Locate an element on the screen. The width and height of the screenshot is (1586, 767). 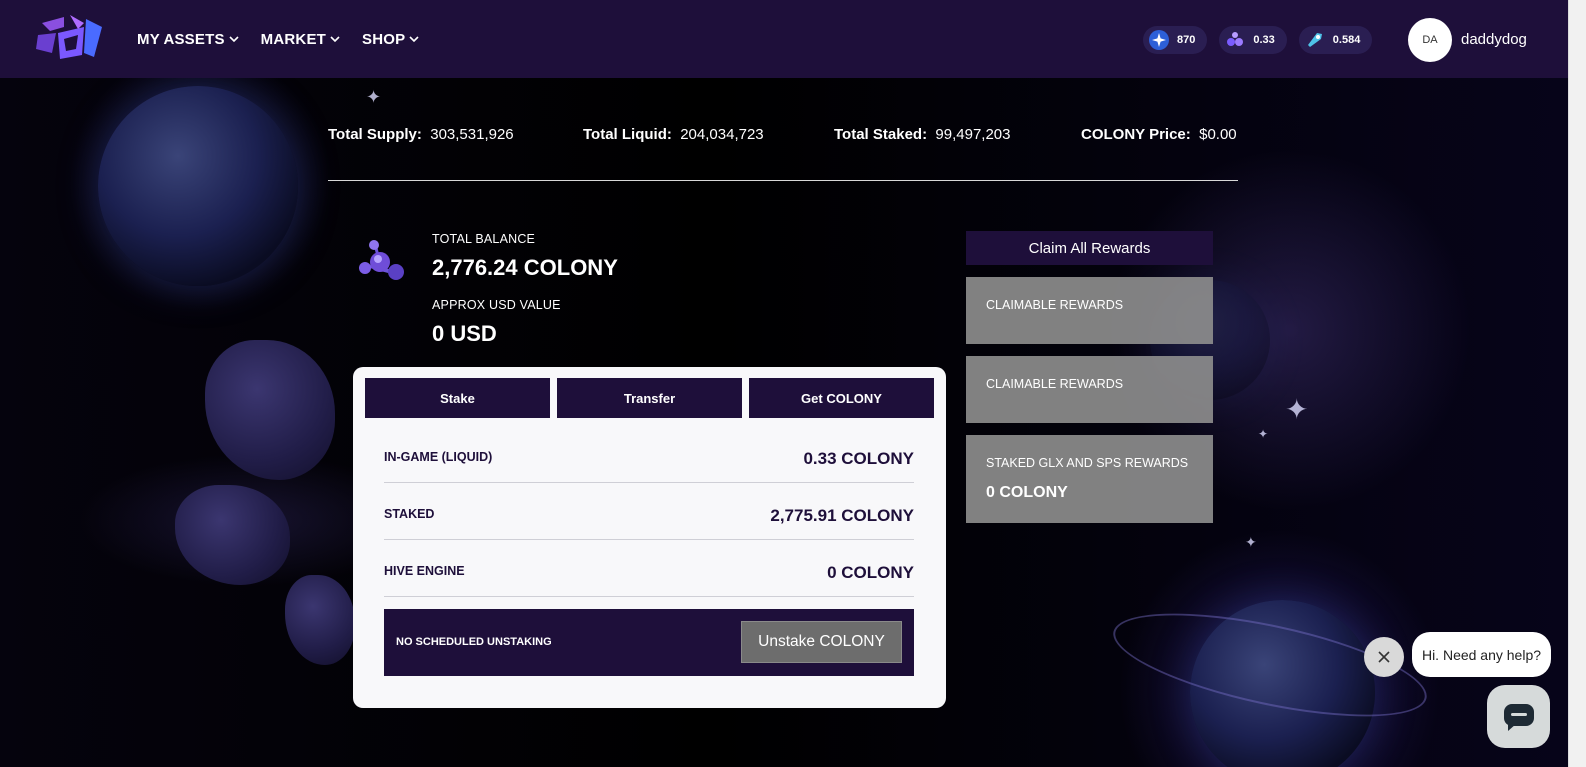
total-balance-label: TOTAL BALANCE is located at coordinates (484, 239).